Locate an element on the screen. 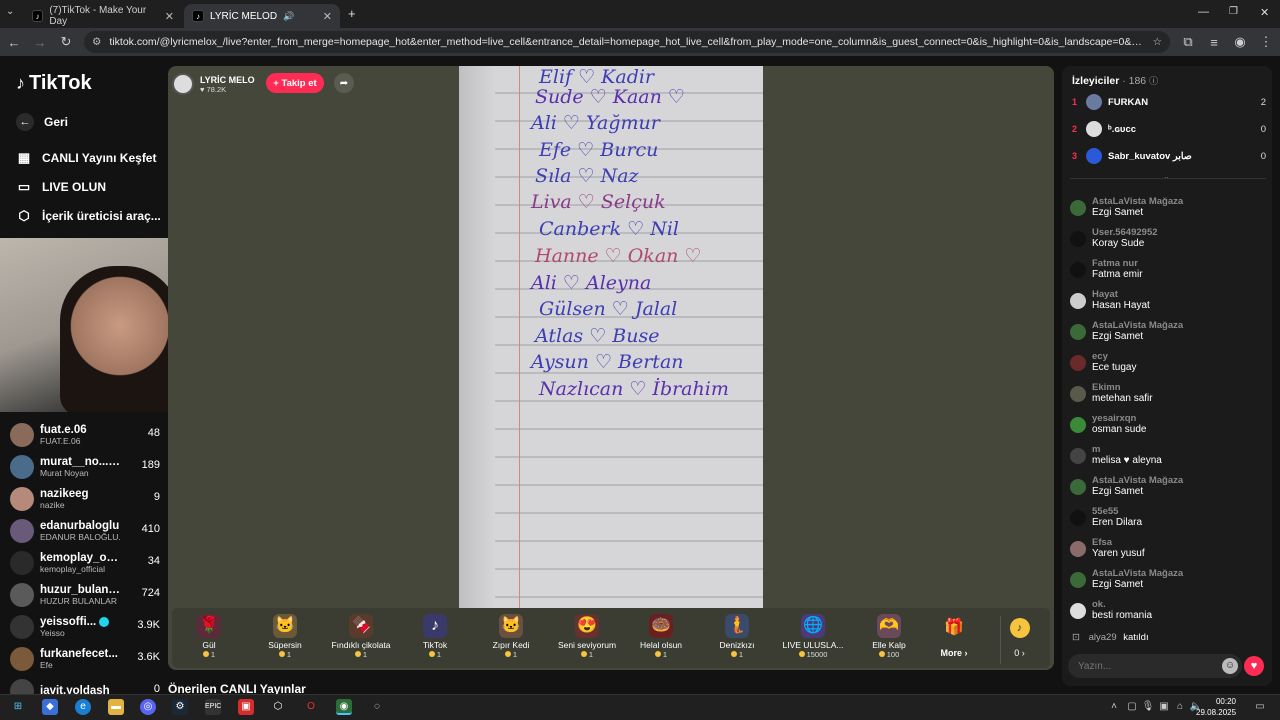  like-heart-icon: ♥ is located at coordinates (1254, 666).